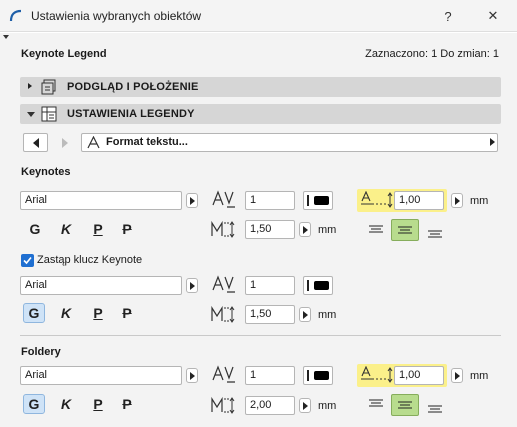  What do you see at coordinates (101, 200) in the screenshot?
I see `keynotes-font-select: Arial` at bounding box center [101, 200].